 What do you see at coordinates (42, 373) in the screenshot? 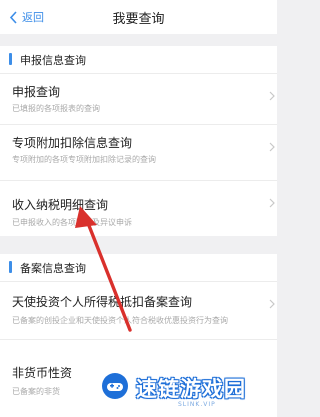
I see `list-item-title: 非货币性资` at bounding box center [42, 373].